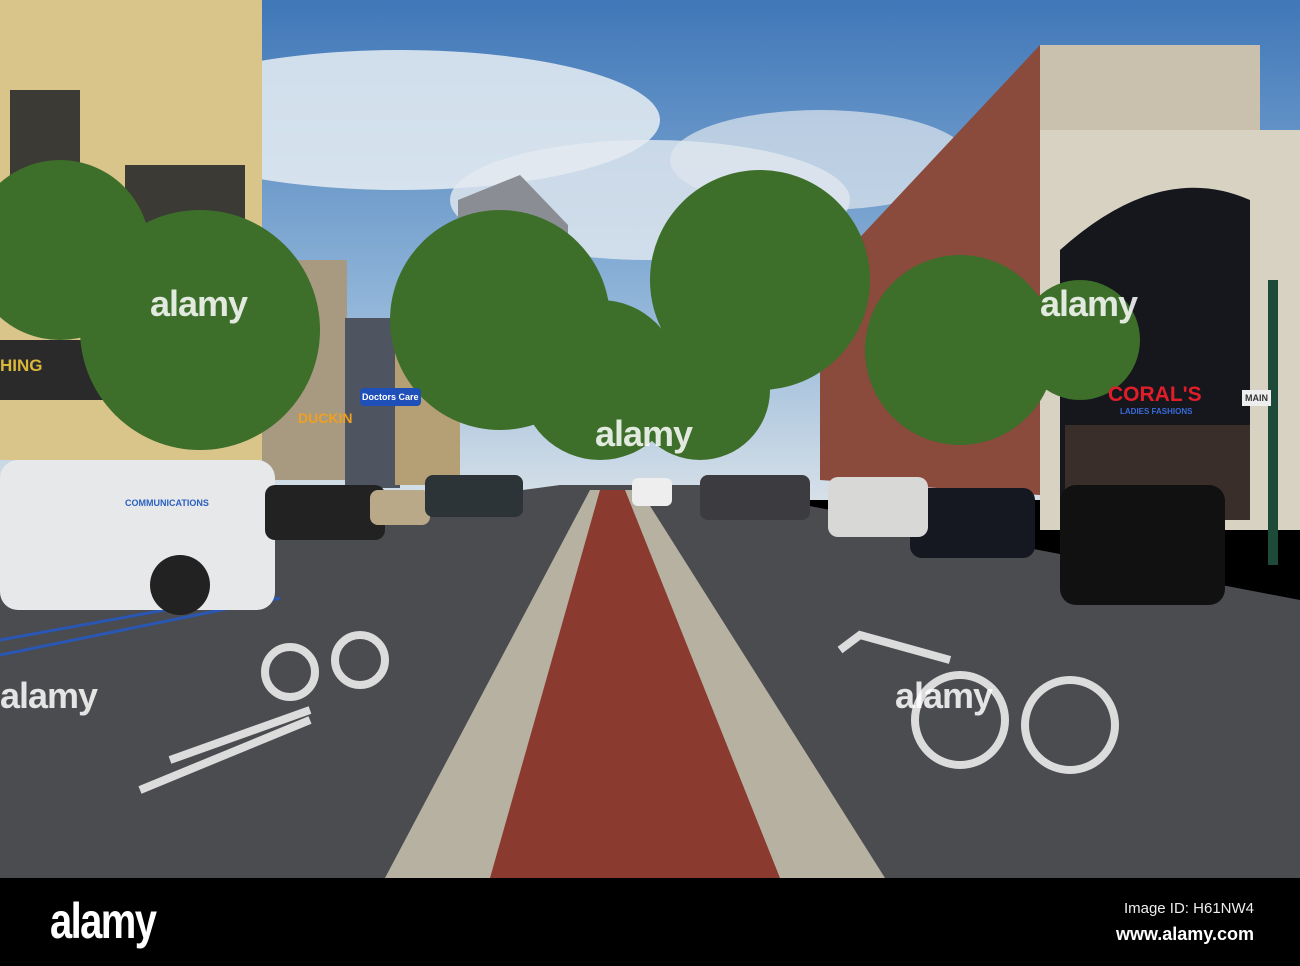 The image size is (1300, 966). I want to click on image-id: Image ID: H61NW4, so click(1188, 908).